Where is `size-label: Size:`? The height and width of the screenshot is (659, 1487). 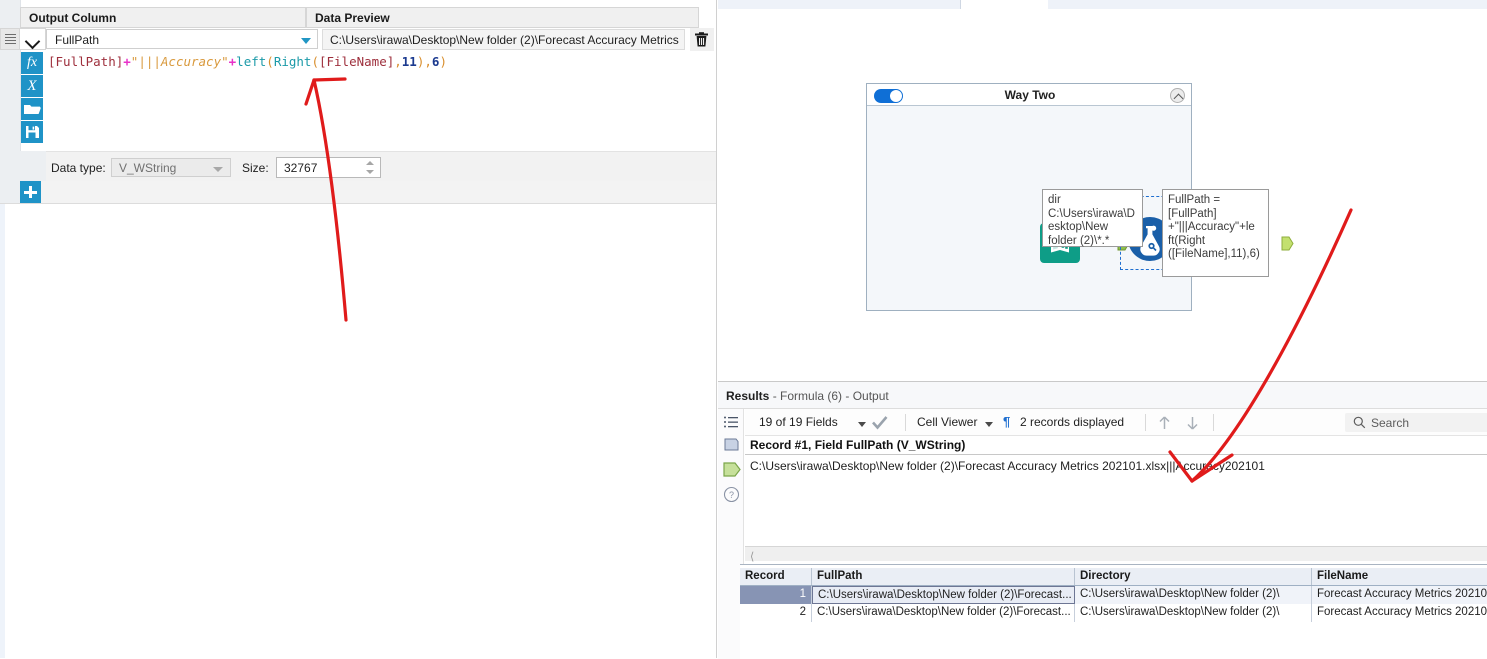 size-label: Size: is located at coordinates (255, 168).